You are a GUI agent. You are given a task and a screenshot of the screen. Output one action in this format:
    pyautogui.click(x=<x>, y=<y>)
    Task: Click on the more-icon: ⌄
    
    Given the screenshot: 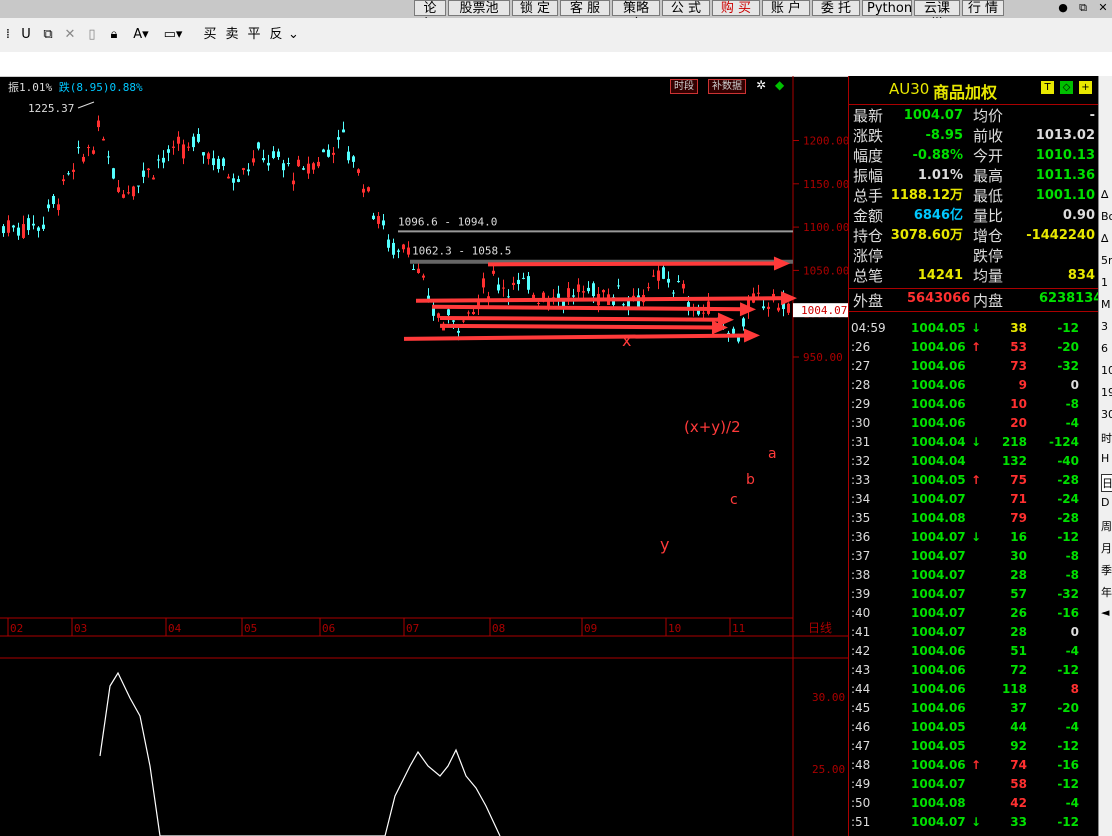 What is the action you would take?
    pyautogui.click(x=293, y=35)
    